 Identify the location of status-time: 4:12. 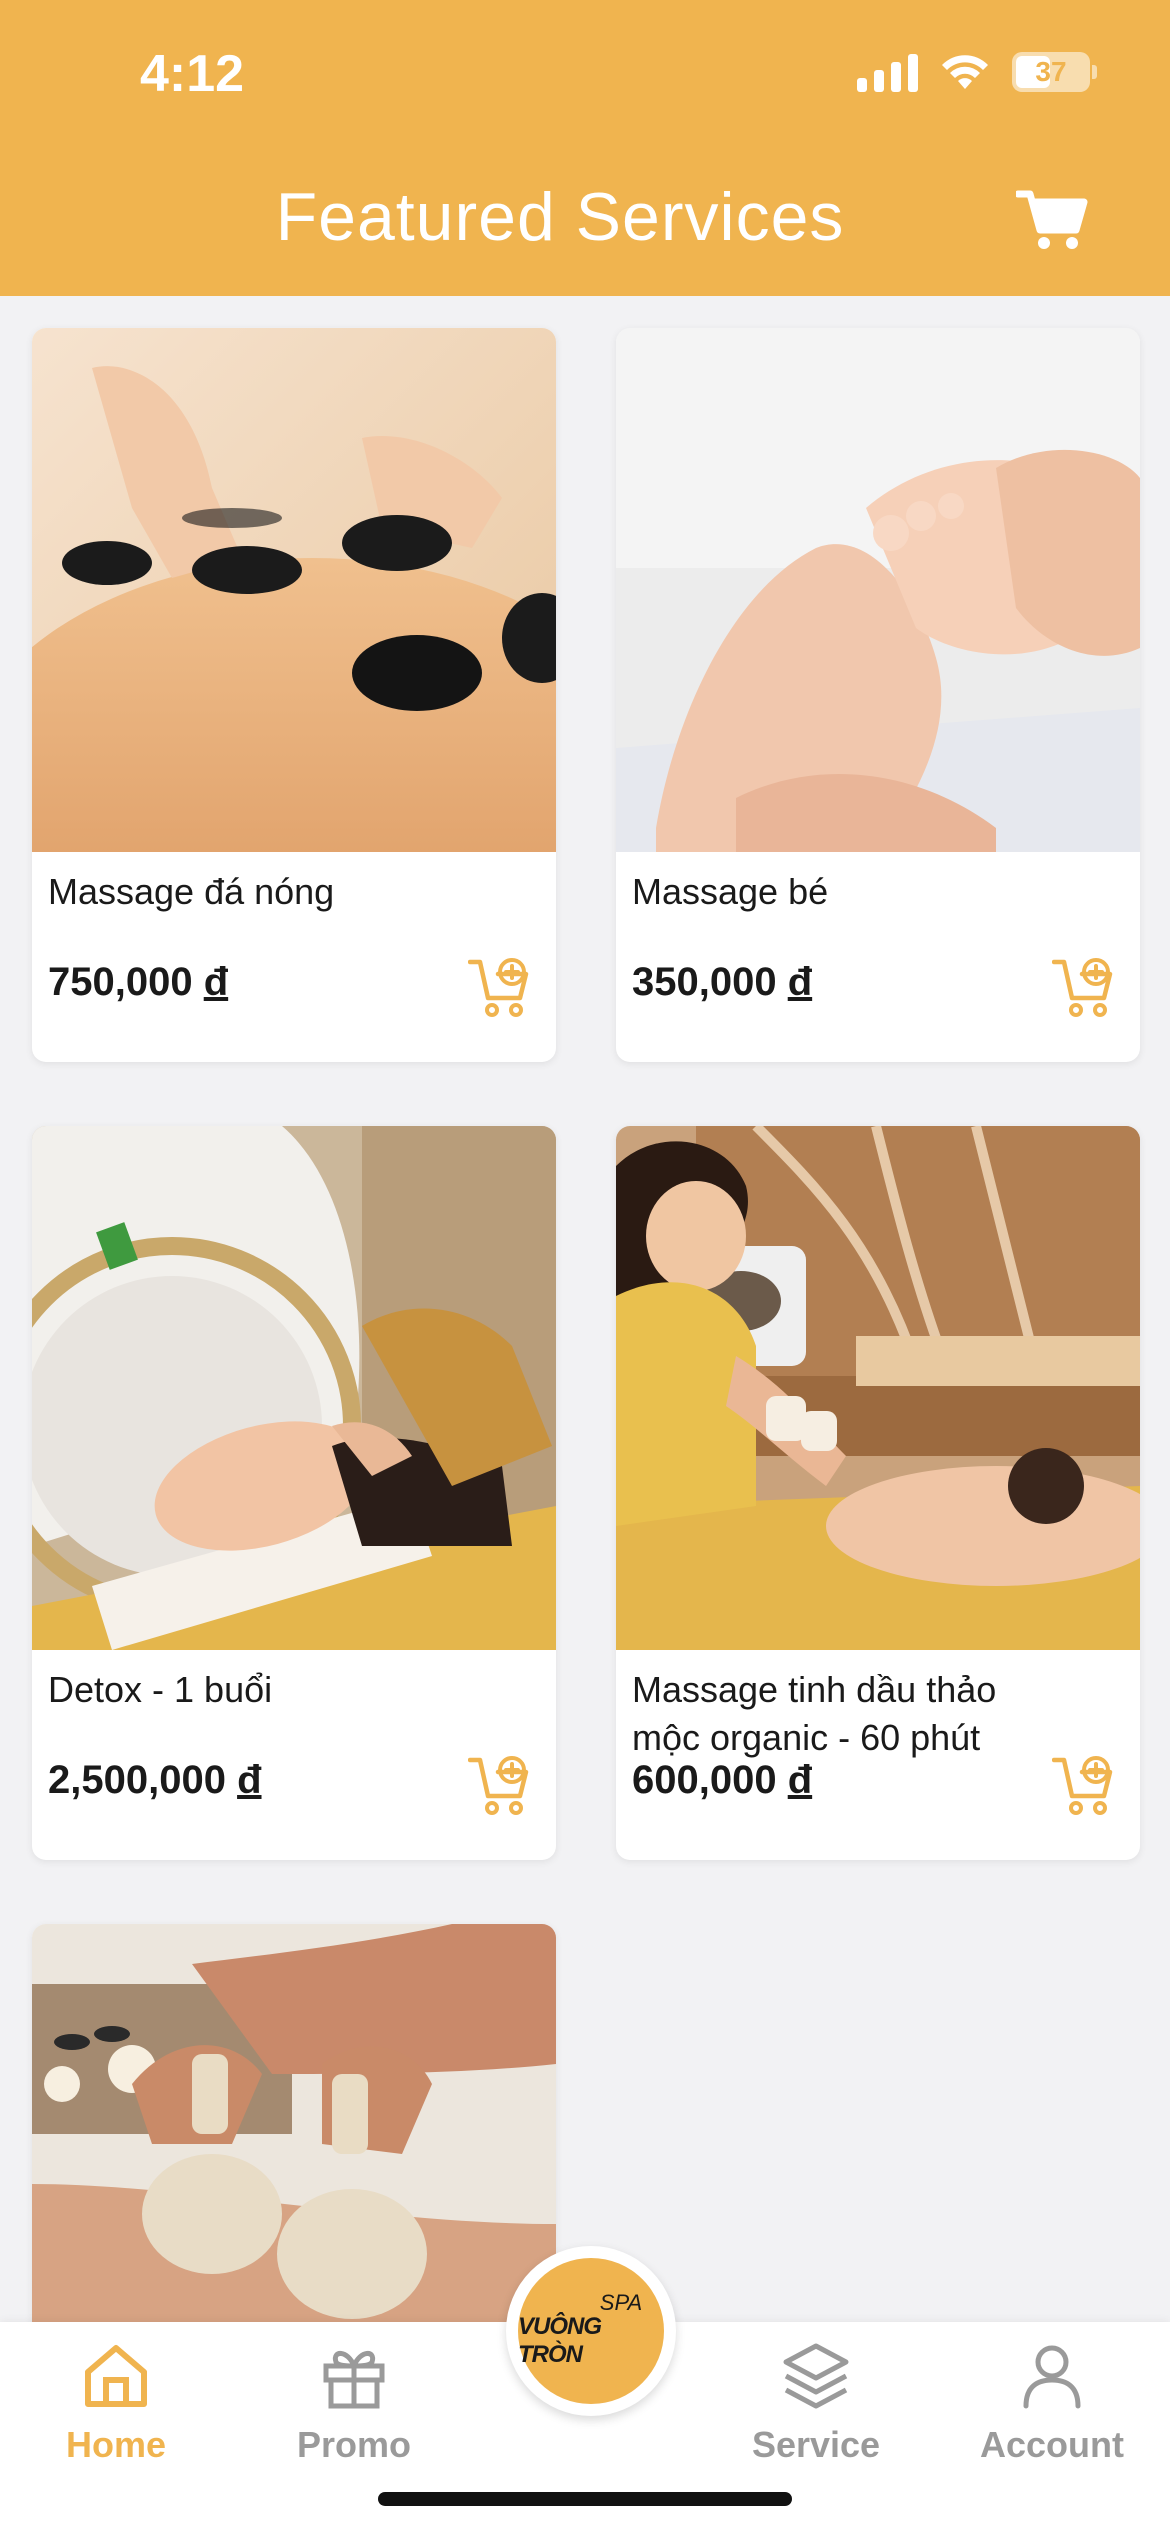
(192, 74).